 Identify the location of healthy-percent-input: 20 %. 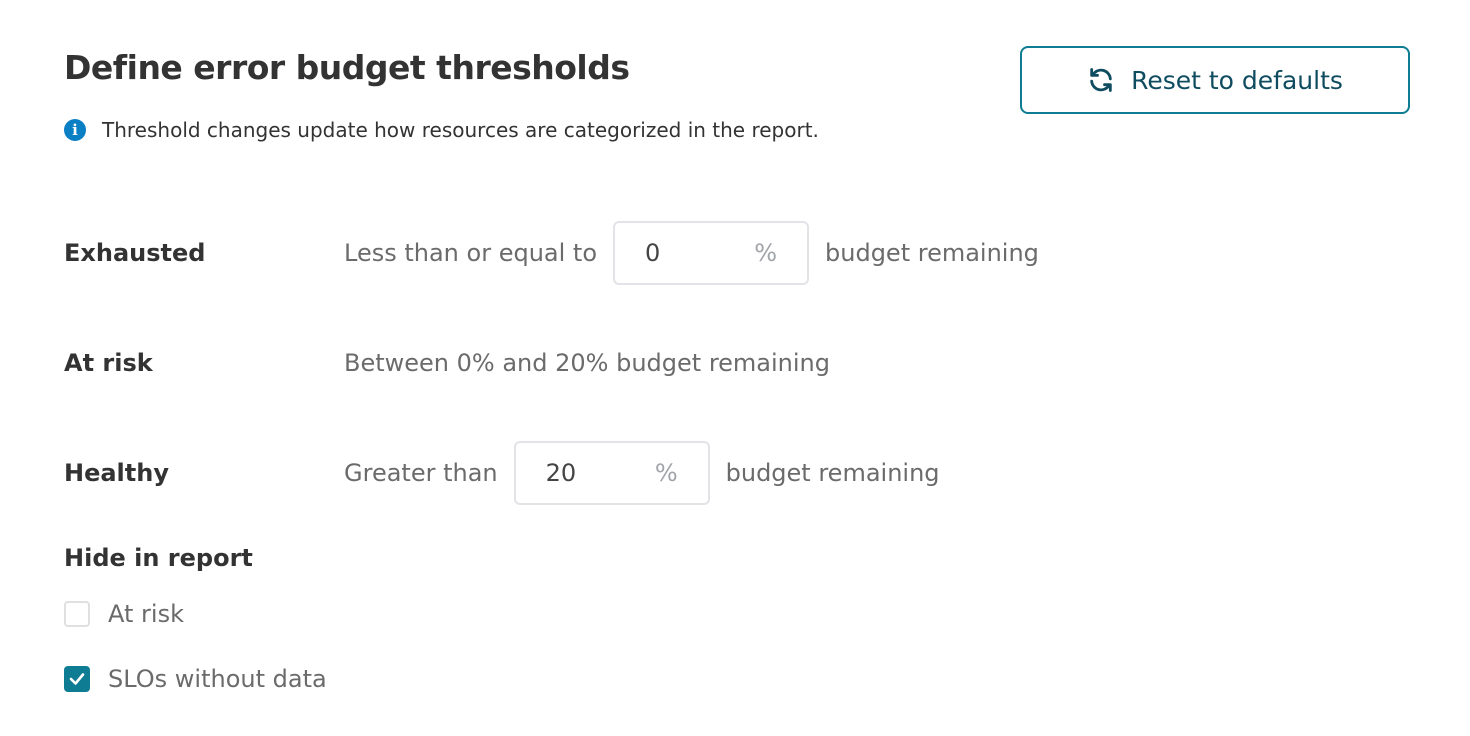
(611, 473).